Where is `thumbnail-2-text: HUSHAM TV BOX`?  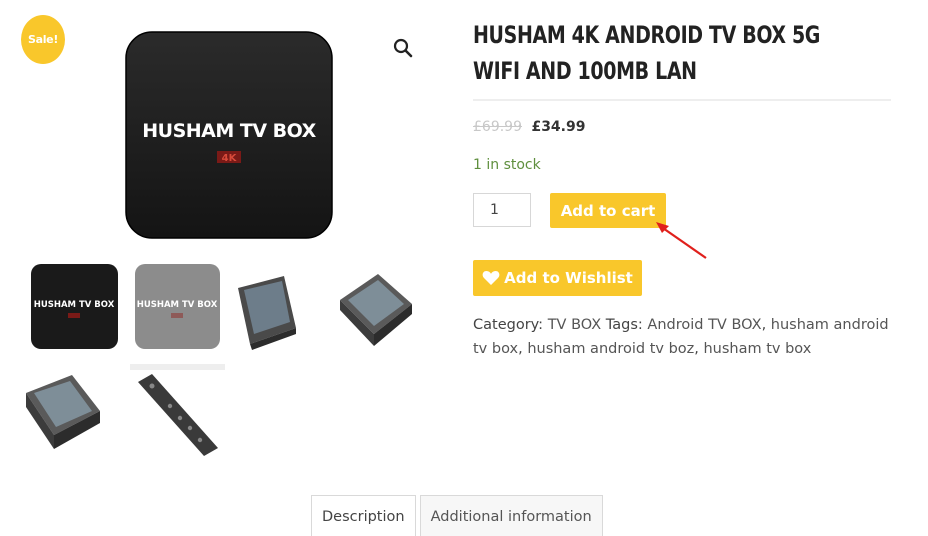
thumbnail-2-text: HUSHAM TV BOX is located at coordinates (177, 305).